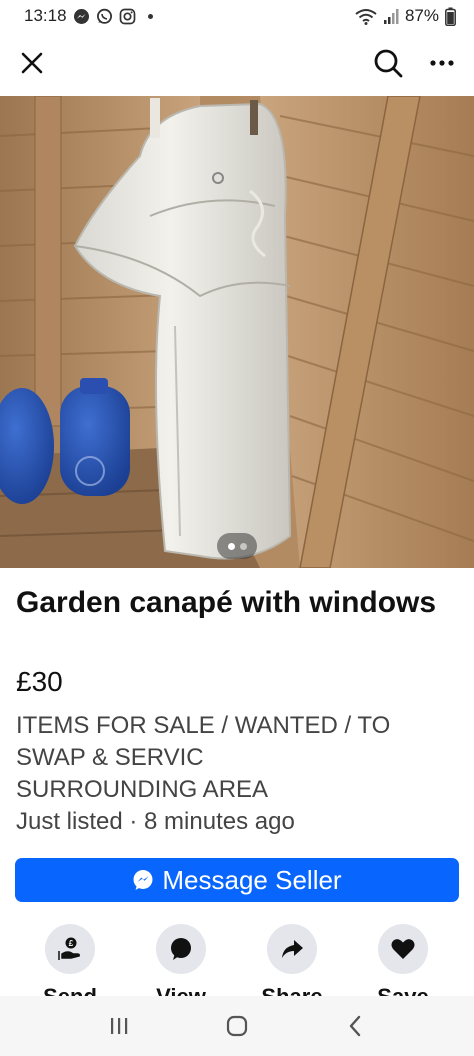  I want to click on status-right: 87%, so click(405, 16).